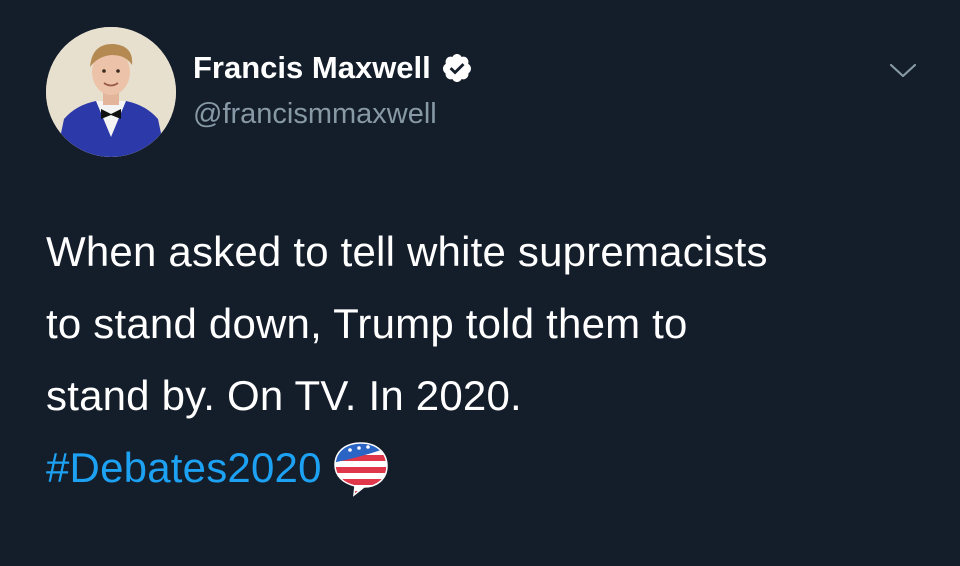 Image resolution: width=960 pixels, height=566 pixels. What do you see at coordinates (903, 70) in the screenshot?
I see `chevron-down-icon` at bounding box center [903, 70].